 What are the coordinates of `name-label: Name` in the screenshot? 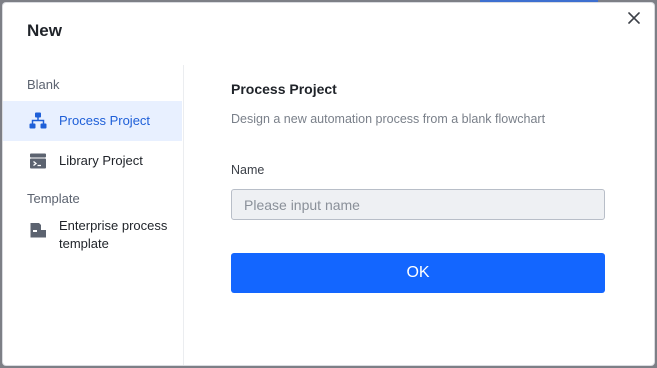 It's located at (248, 170).